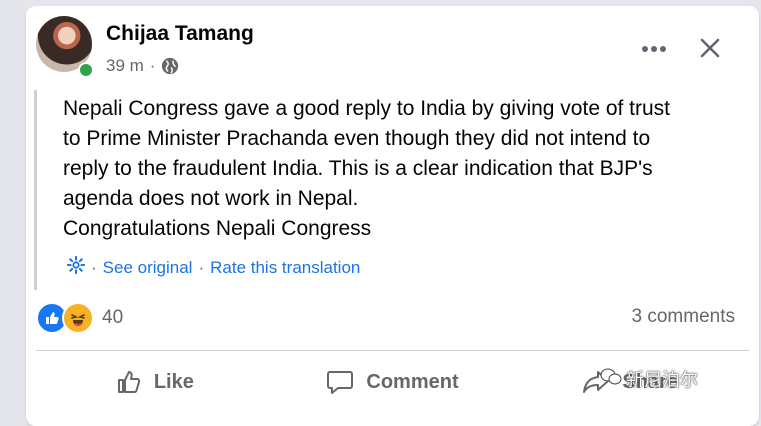 The height and width of the screenshot is (426, 761). What do you see at coordinates (340, 382) in the screenshot?
I see `comment-bubble-icon` at bounding box center [340, 382].